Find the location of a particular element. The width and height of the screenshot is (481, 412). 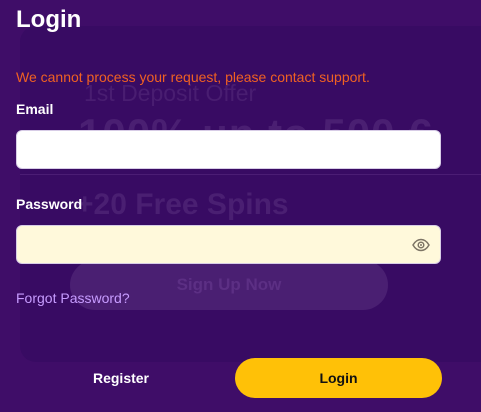

page-title: Login is located at coordinates (49, 19).